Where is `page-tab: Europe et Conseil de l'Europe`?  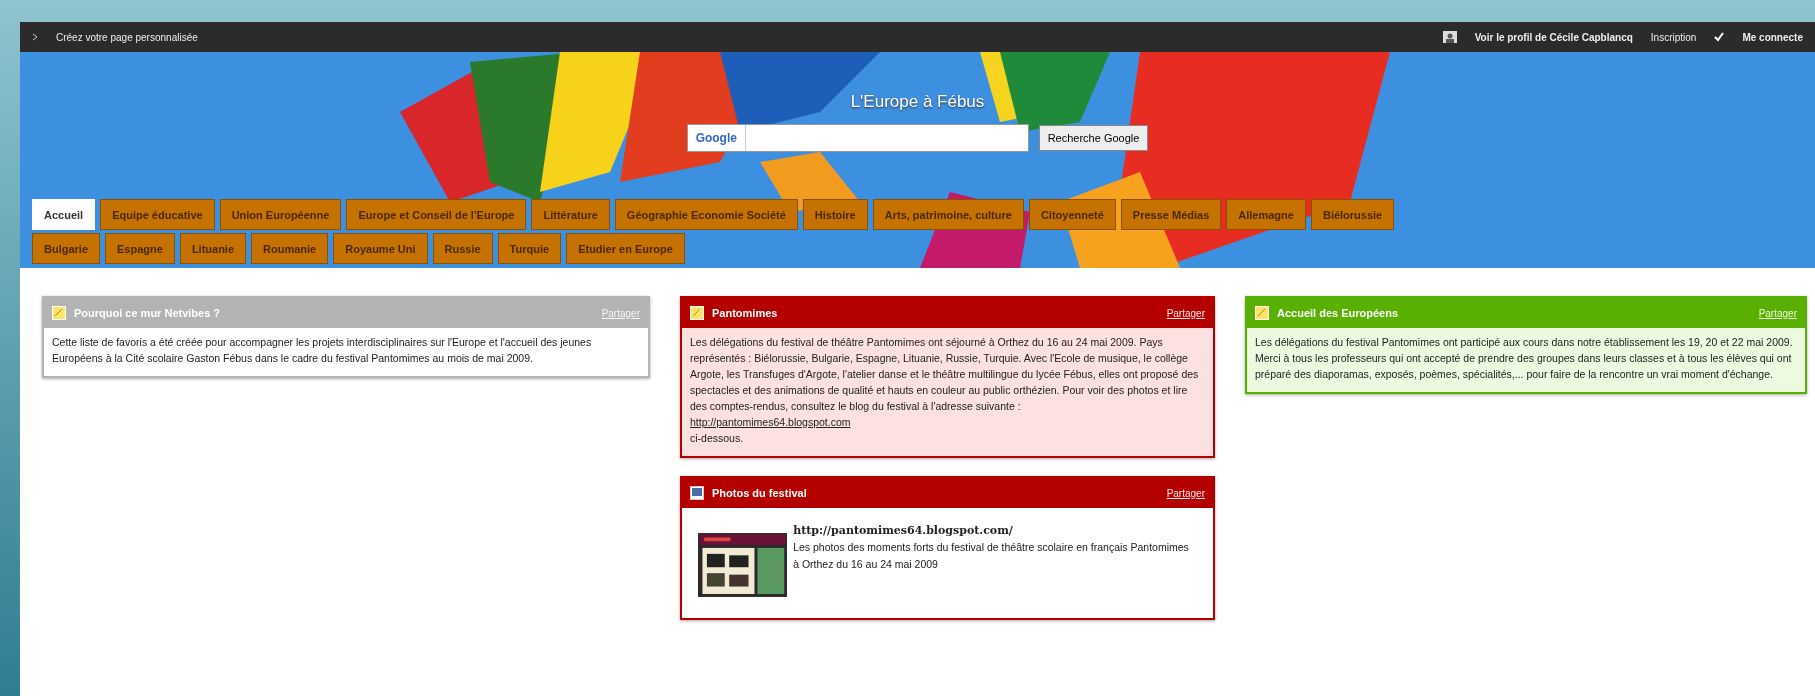
page-tab: Europe et Conseil de l'Europe is located at coordinates (436, 214).